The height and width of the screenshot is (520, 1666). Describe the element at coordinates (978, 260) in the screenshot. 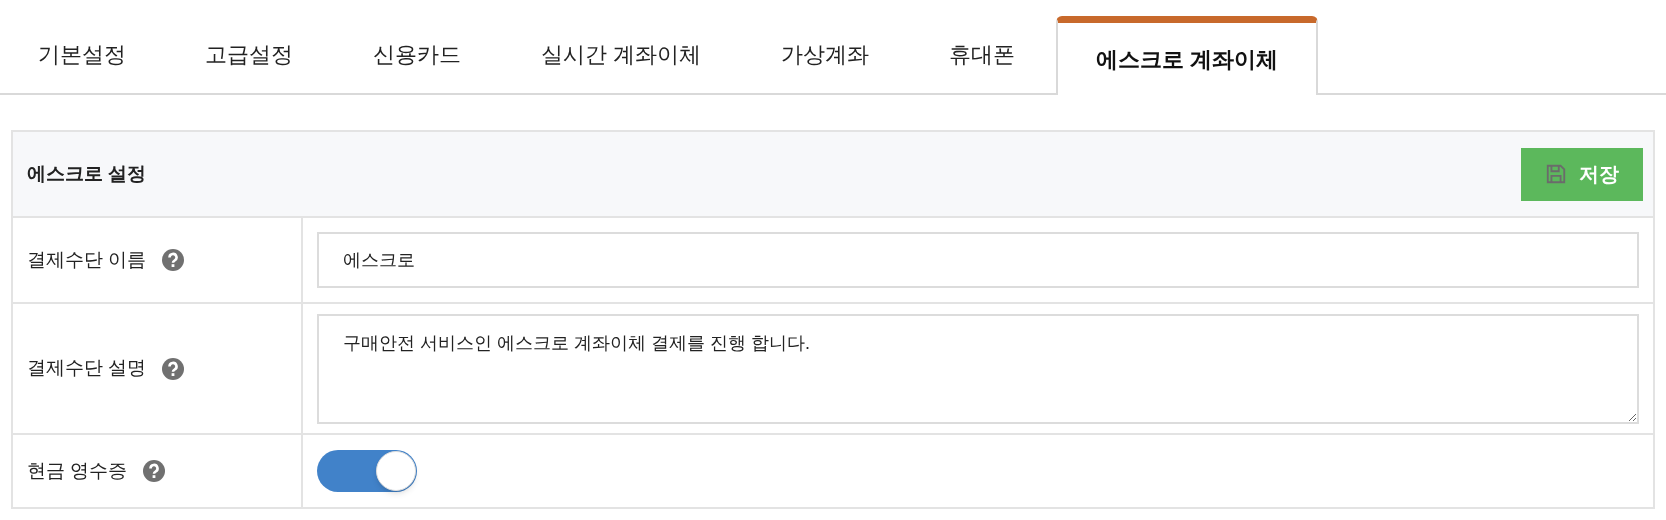

I see `name-field: 에스크로` at that location.